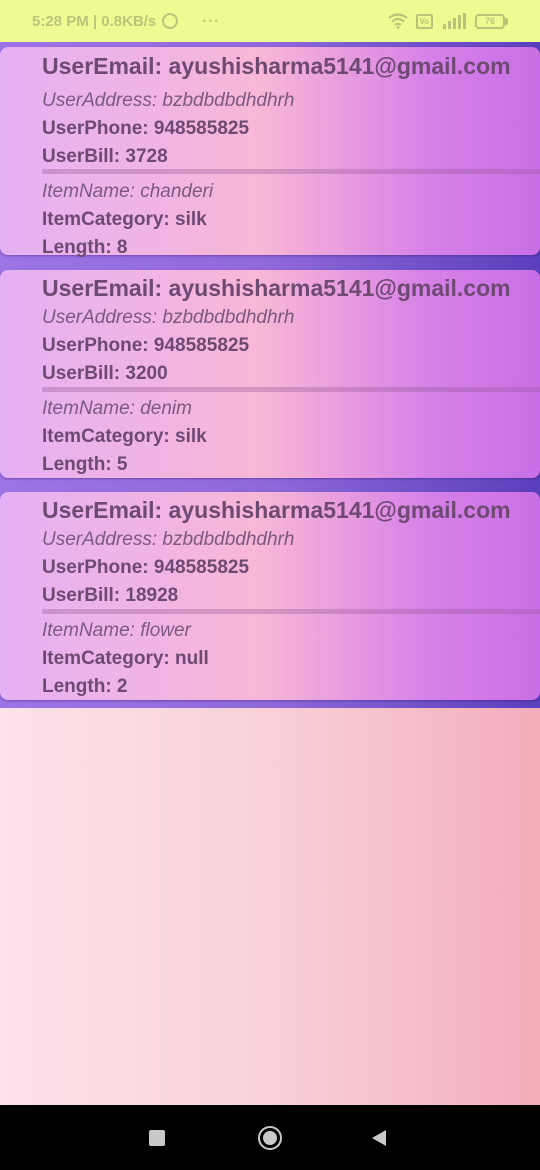 The width and height of the screenshot is (540, 1170). I want to click on home-dot, so click(270, 1138).